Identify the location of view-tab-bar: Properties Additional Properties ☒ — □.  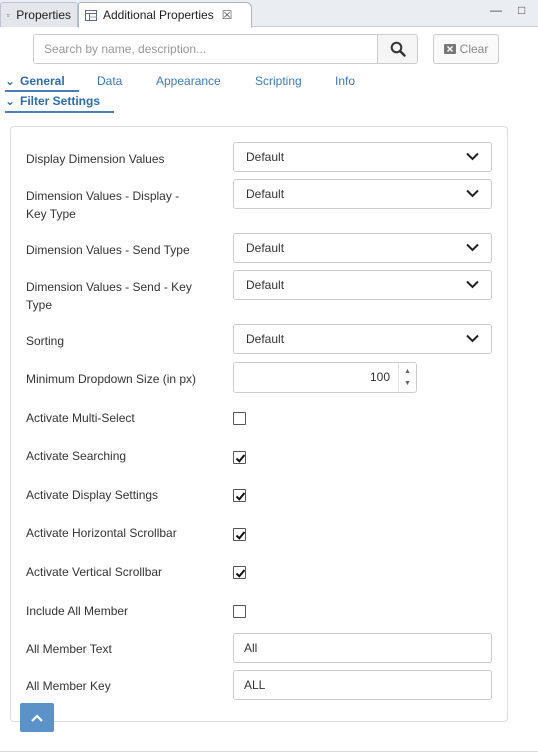
(269, 14).